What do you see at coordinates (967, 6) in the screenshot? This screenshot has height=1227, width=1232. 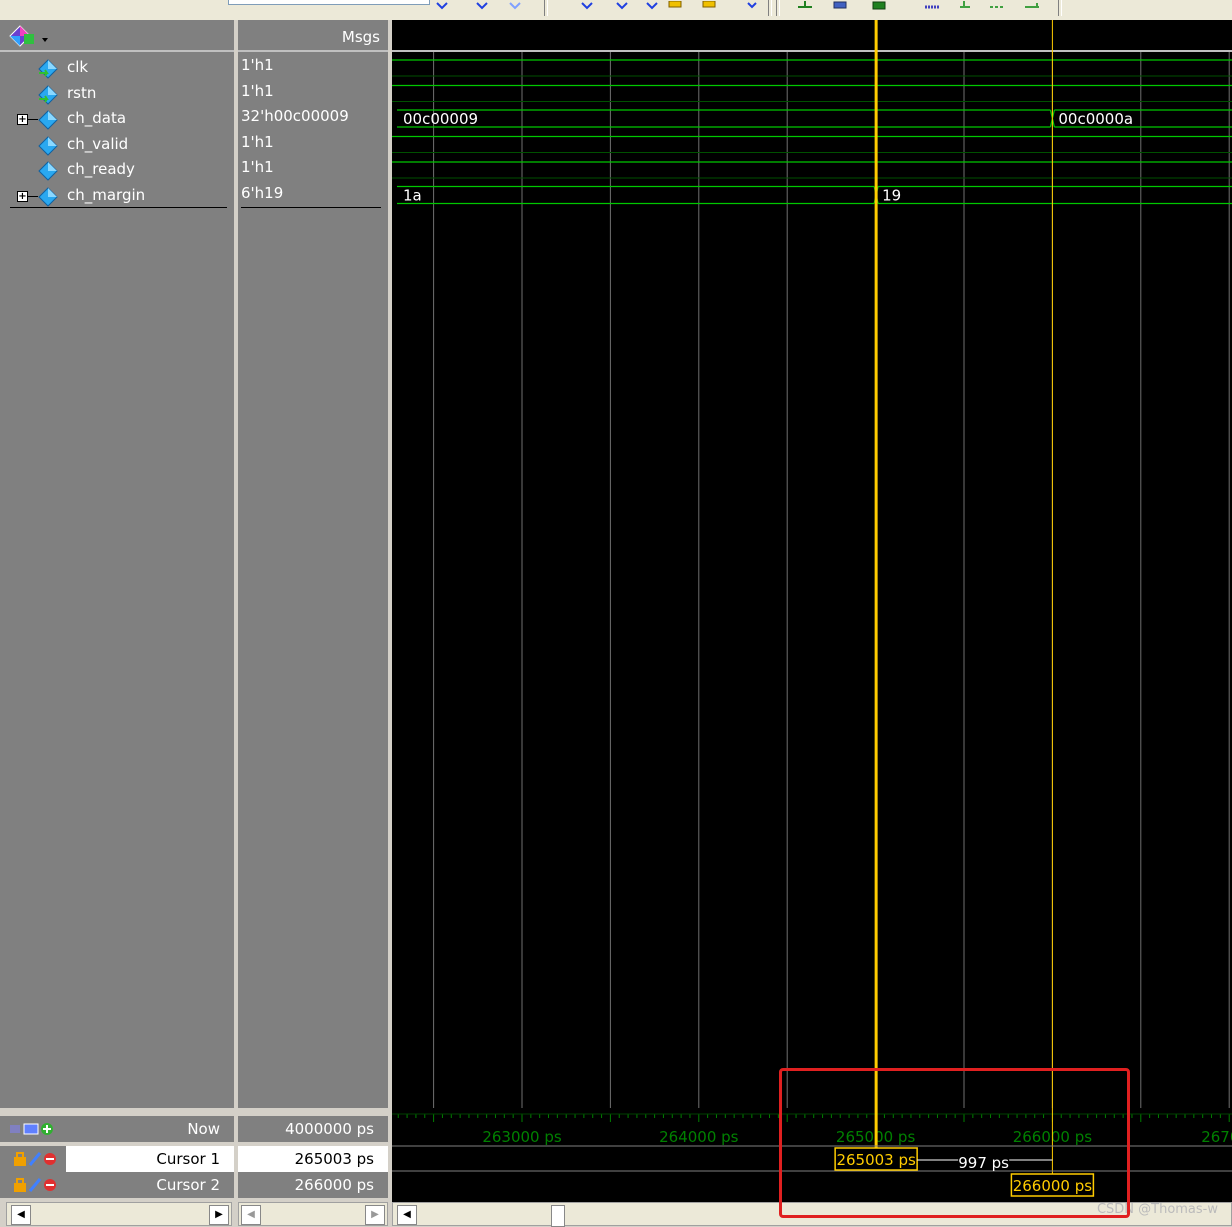 I see `wave-cursor-icon` at bounding box center [967, 6].